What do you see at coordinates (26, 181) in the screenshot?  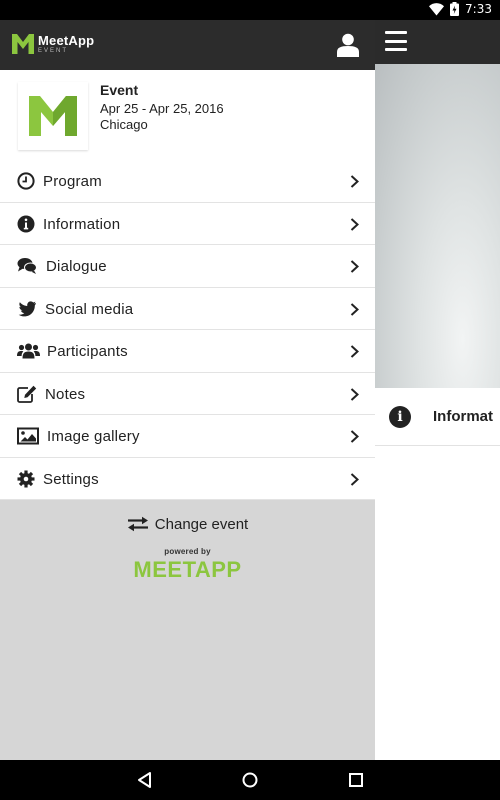 I see `clock-icon` at bounding box center [26, 181].